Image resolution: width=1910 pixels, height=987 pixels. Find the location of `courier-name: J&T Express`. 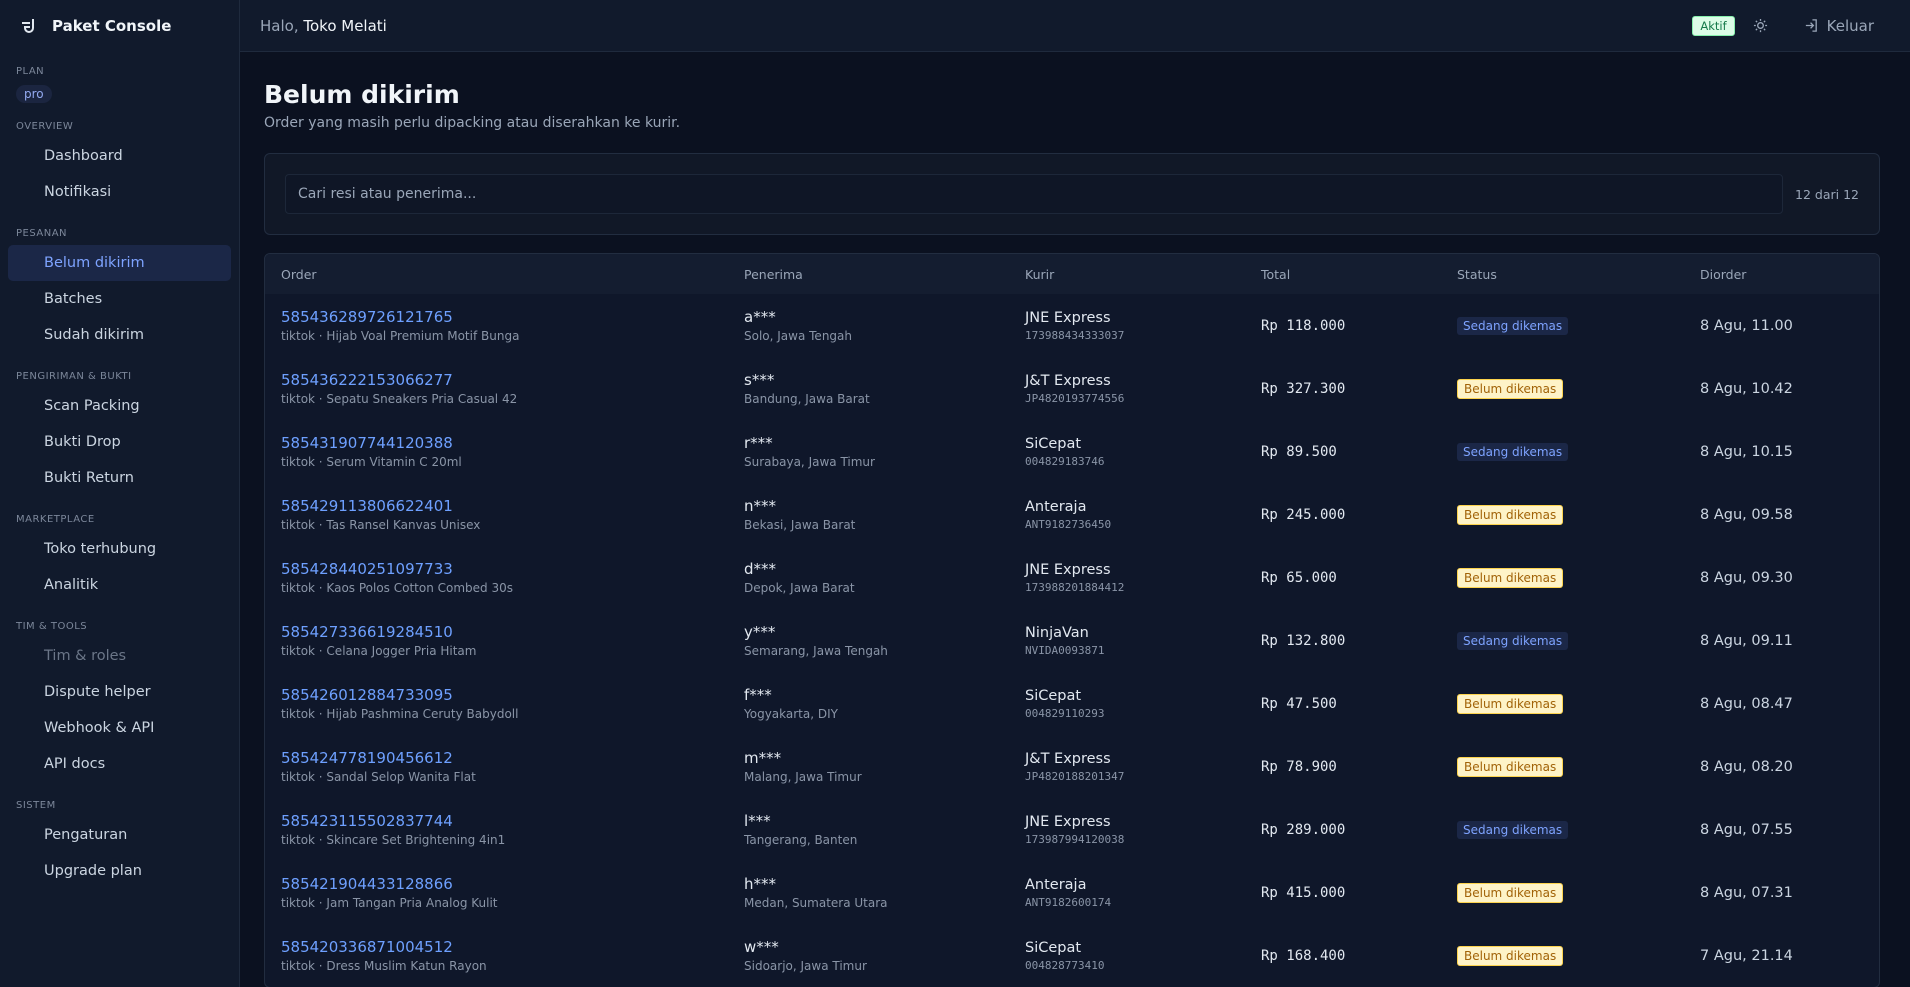

courier-name: J&T Express is located at coordinates (1068, 758).